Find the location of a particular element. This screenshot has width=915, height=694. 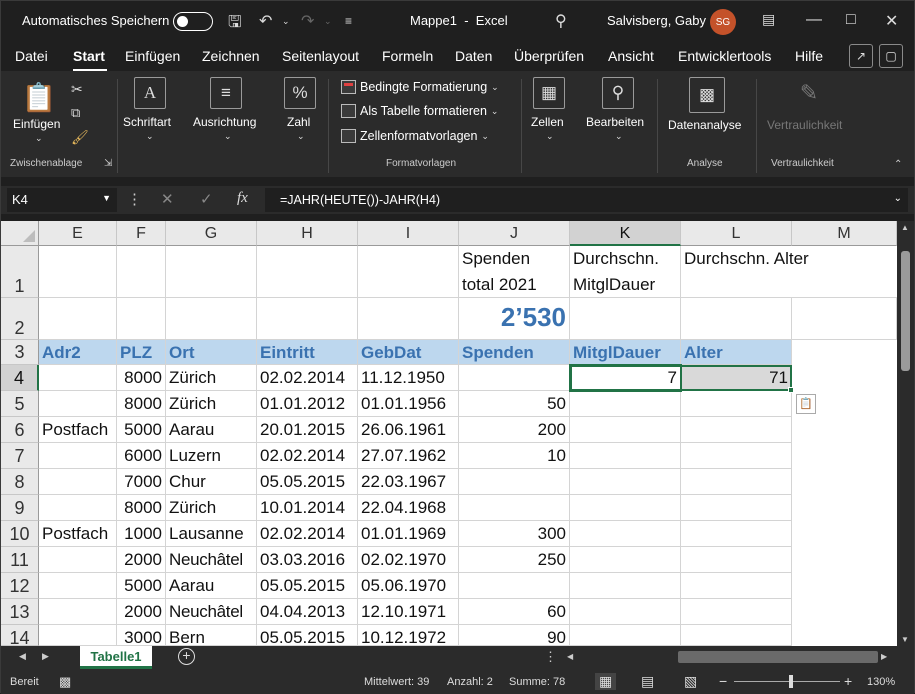

header-alter: Alter is located at coordinates (736, 352).